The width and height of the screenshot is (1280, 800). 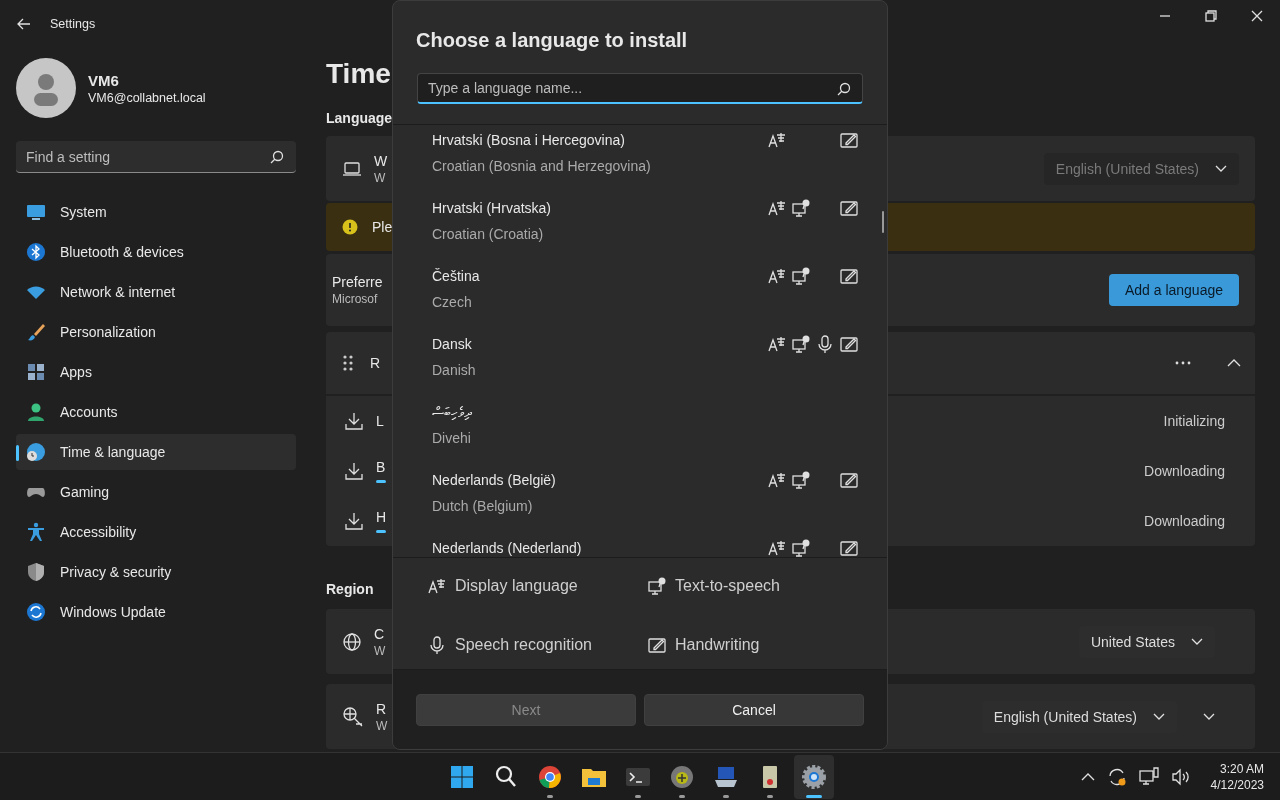 I want to click on language-english-name: Croatian (Bosnia and Herzegovina), so click(x=542, y=166).